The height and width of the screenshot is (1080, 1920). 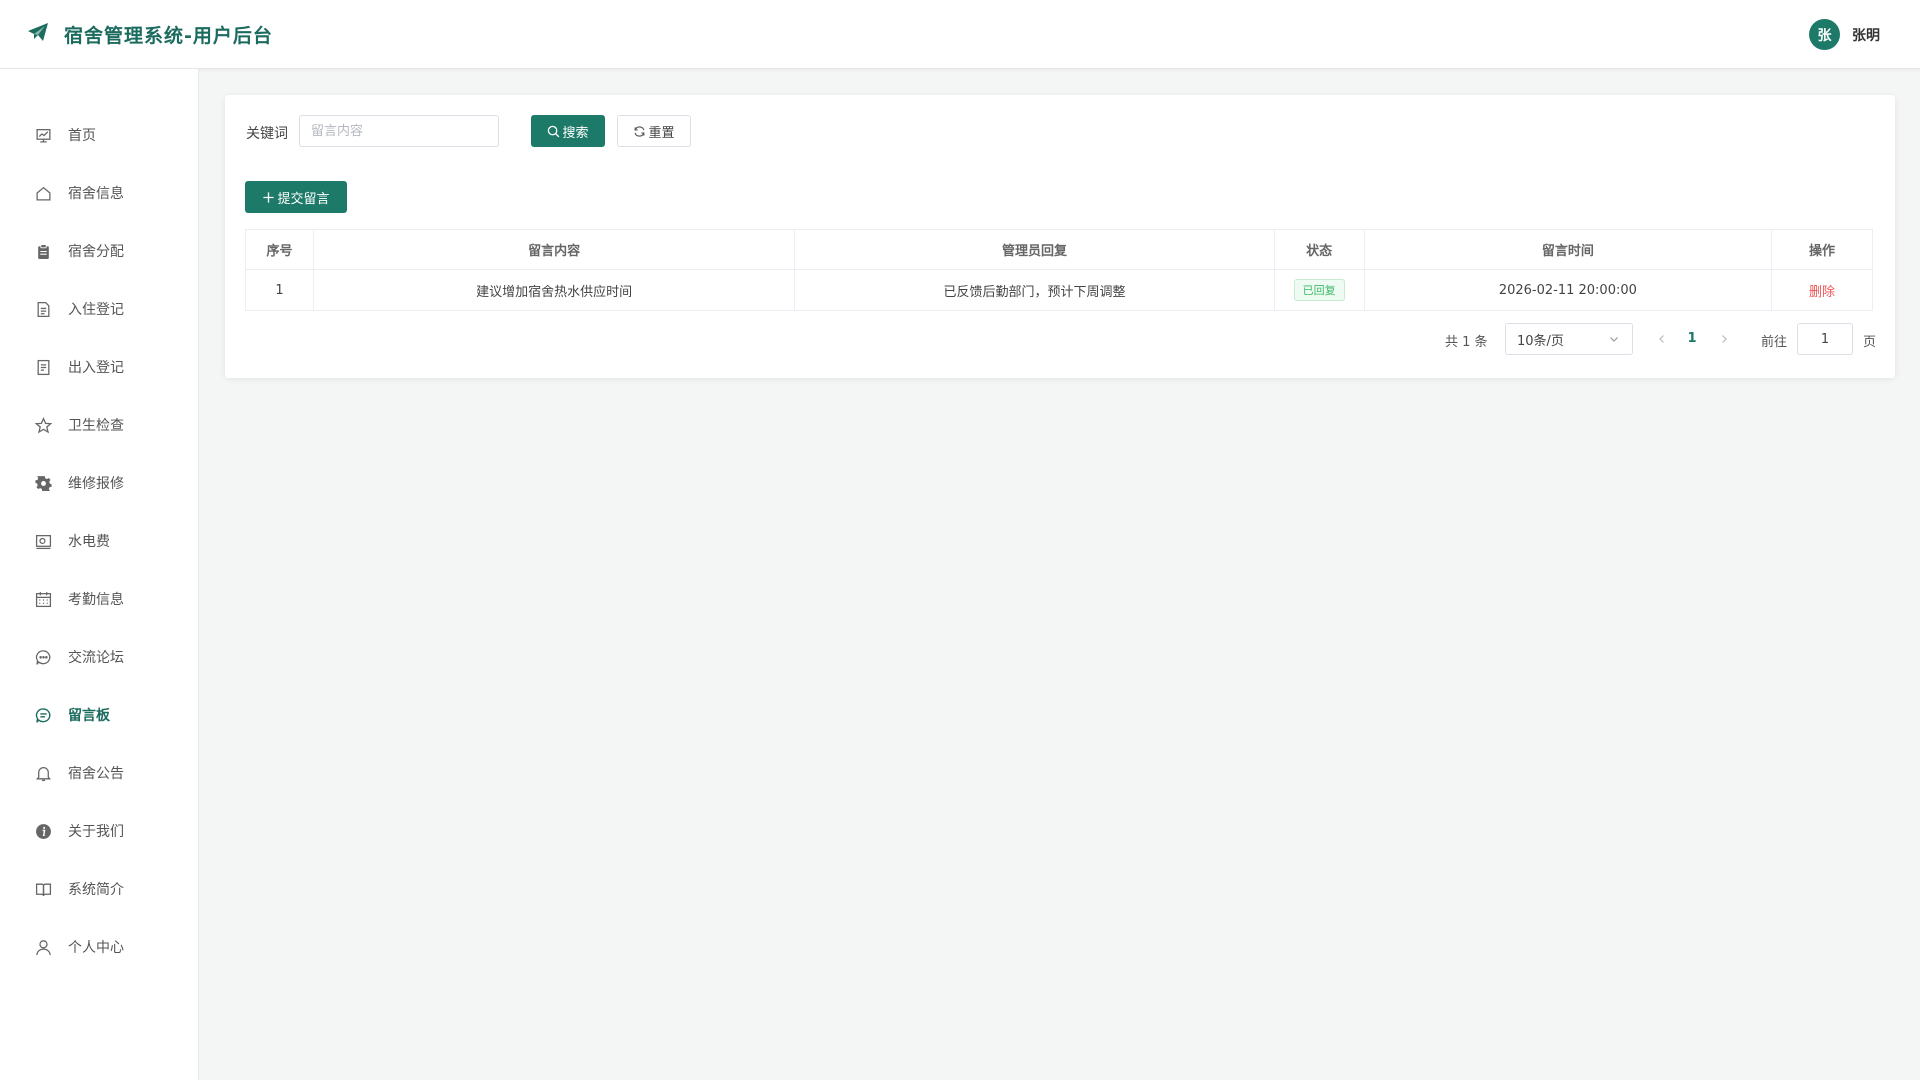 What do you see at coordinates (639, 131) in the screenshot?
I see `refresh-icon` at bounding box center [639, 131].